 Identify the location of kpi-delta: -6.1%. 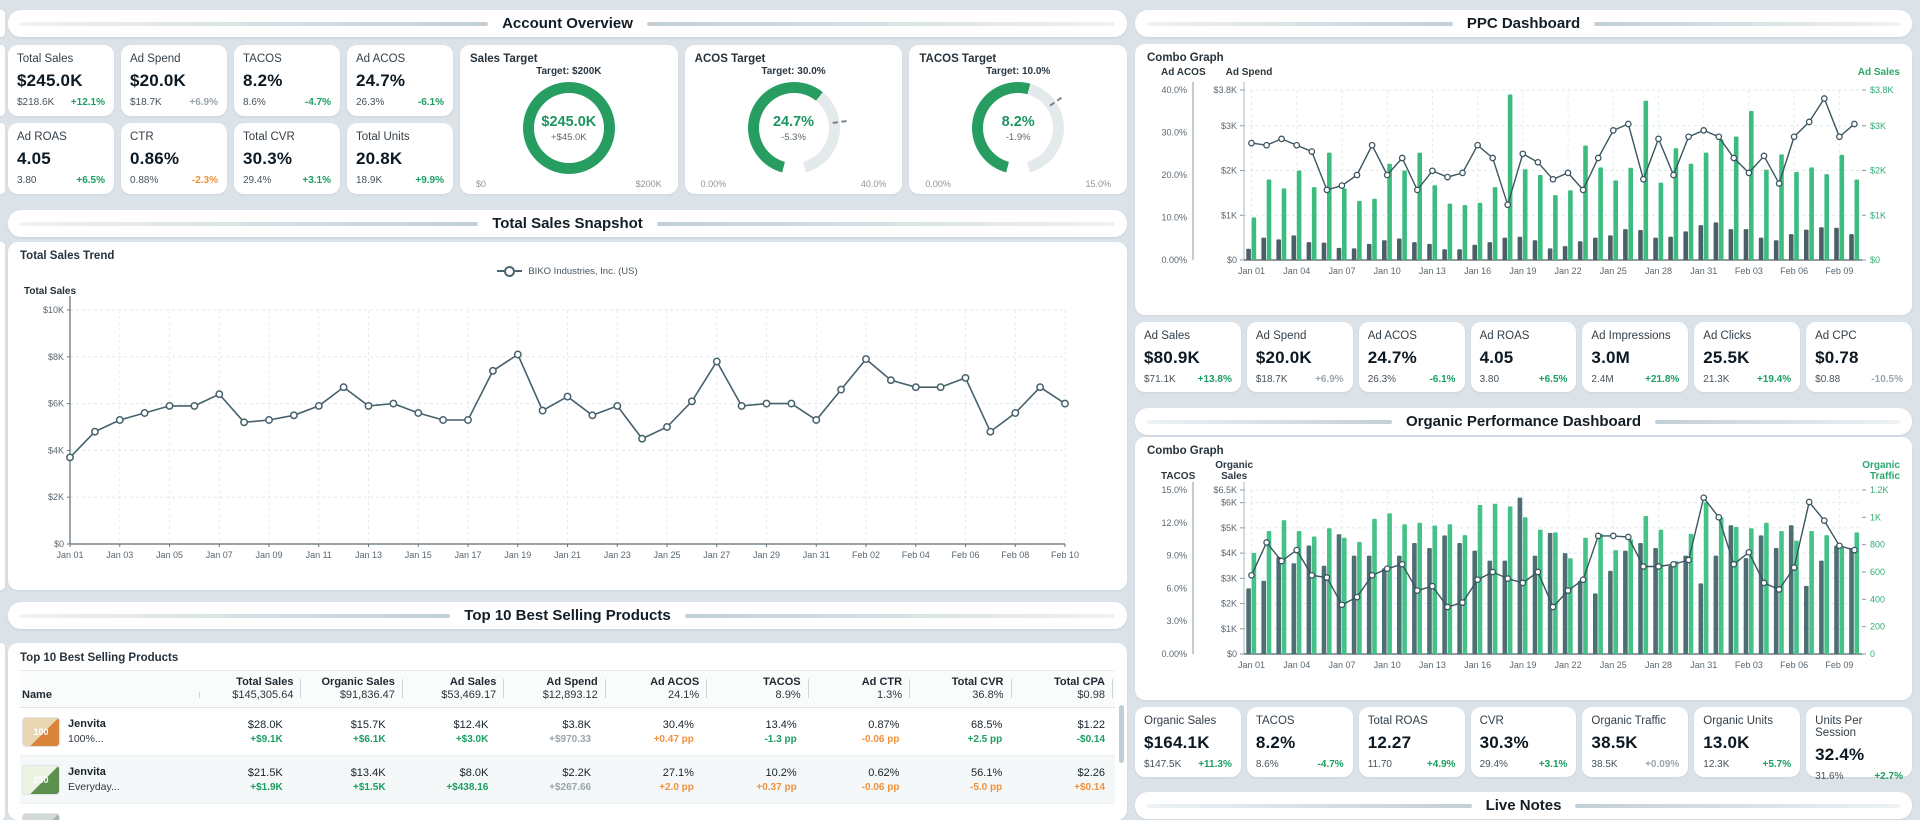
(430, 102).